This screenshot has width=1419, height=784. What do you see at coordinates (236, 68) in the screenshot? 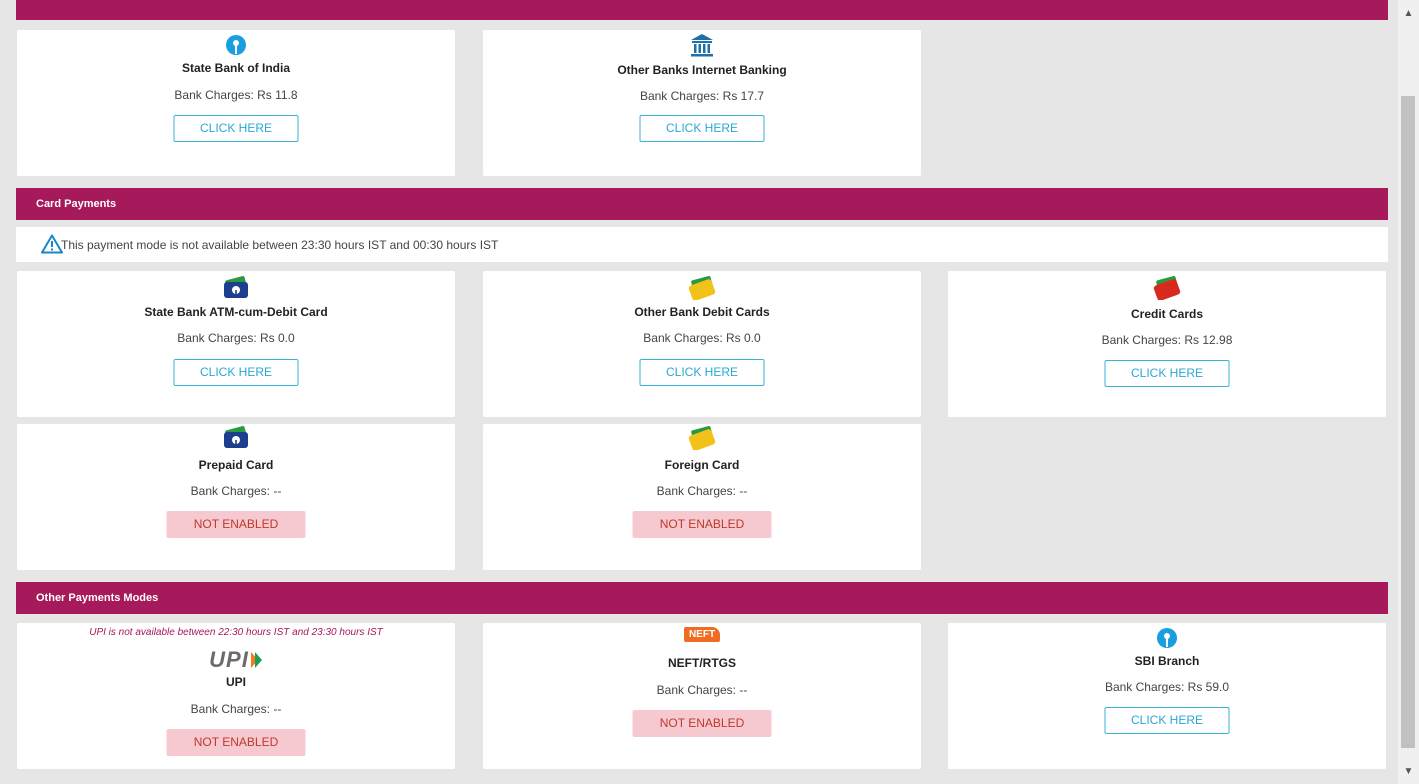
I see `card-title: State Bank of India` at bounding box center [236, 68].